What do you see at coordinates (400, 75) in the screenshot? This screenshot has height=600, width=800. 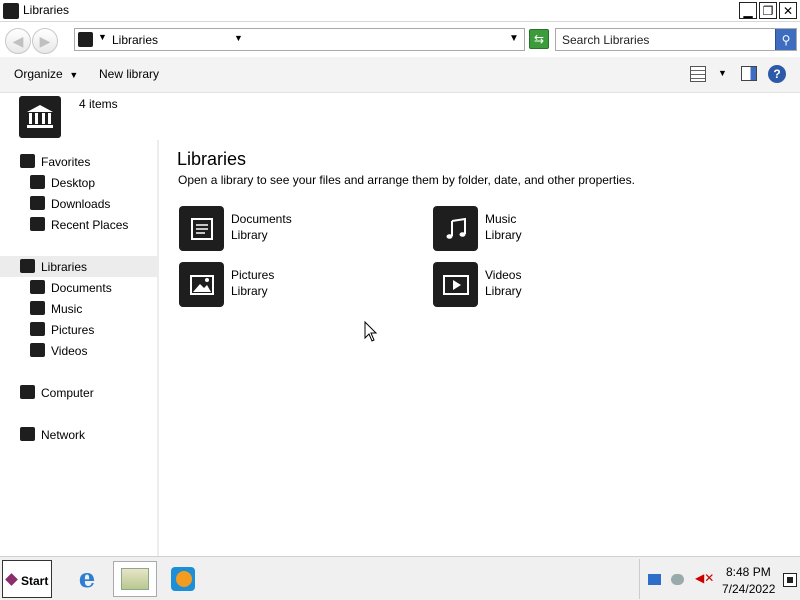 I see `command-bar: Organize ▼ New library ▼ ?` at bounding box center [400, 75].